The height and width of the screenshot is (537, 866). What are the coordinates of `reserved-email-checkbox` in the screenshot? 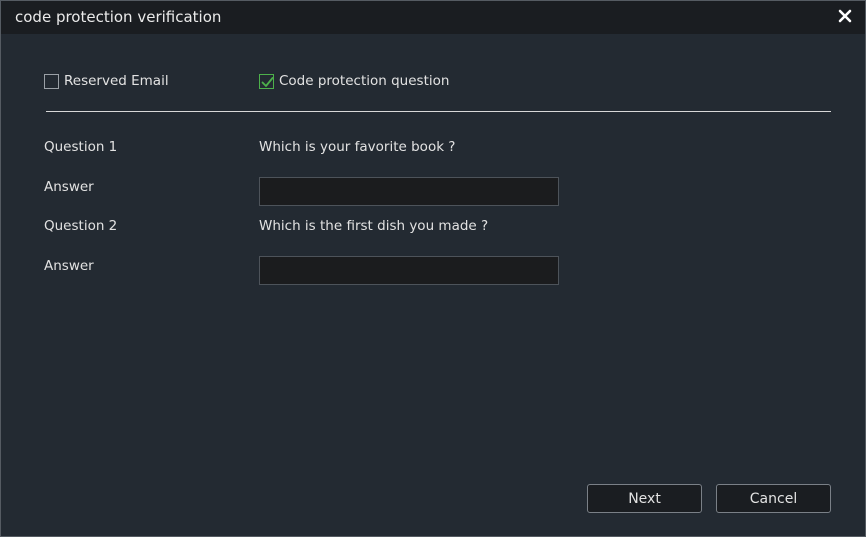 It's located at (51, 81).